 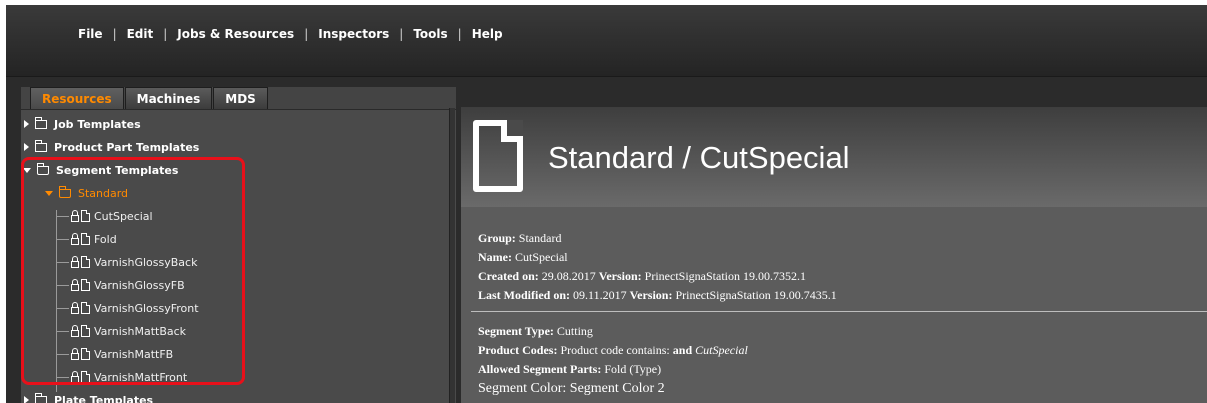 What do you see at coordinates (117, 170) in the screenshot?
I see `tree-node-label: Segment Templates` at bounding box center [117, 170].